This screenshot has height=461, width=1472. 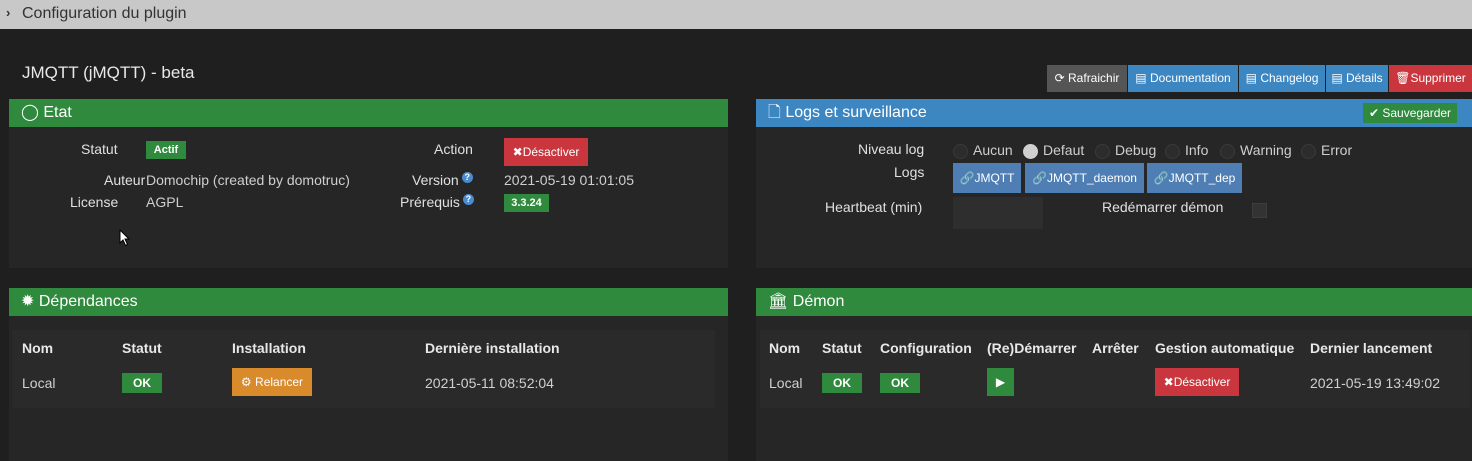 What do you see at coordinates (1357, 78) in the screenshot?
I see `details-button: ▤ Détails` at bounding box center [1357, 78].